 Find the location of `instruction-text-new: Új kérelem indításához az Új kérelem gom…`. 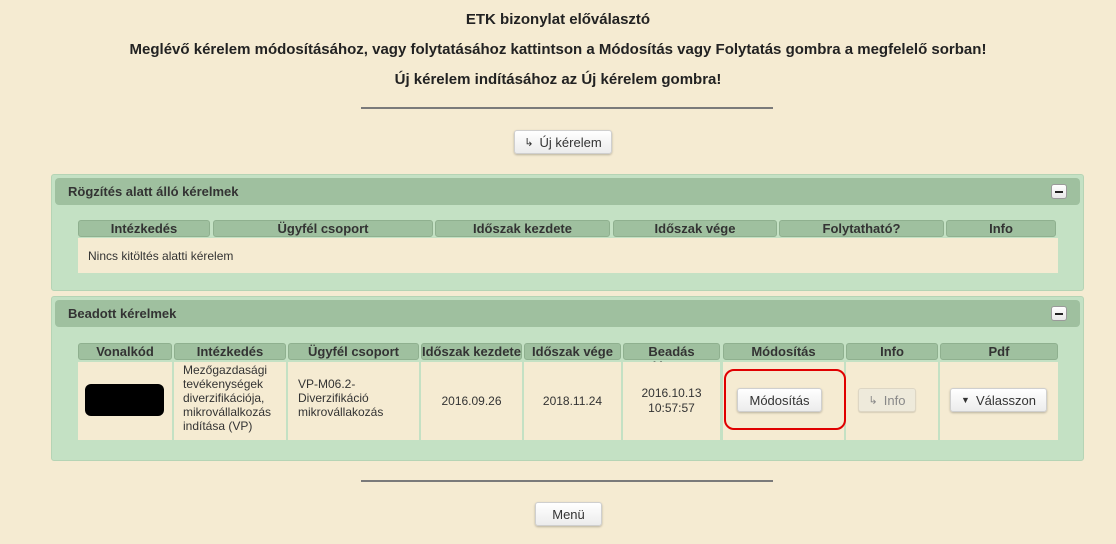

instruction-text-new: Új kérelem indításához az Új kérelem gom… is located at coordinates (558, 79).